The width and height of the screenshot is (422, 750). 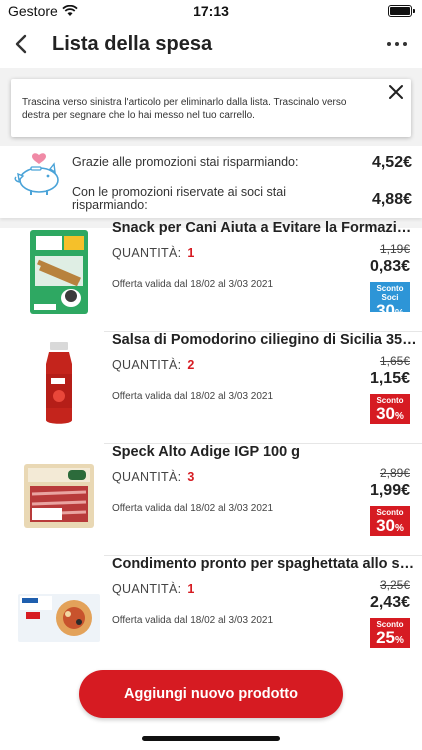 I want to click on page-title: Lista della spesa, so click(x=132, y=44).